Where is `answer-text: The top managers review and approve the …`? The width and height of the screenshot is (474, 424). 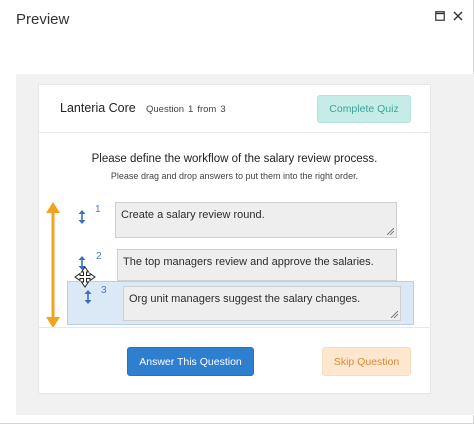
answer-text: The top managers review and approve the … is located at coordinates (248, 262).